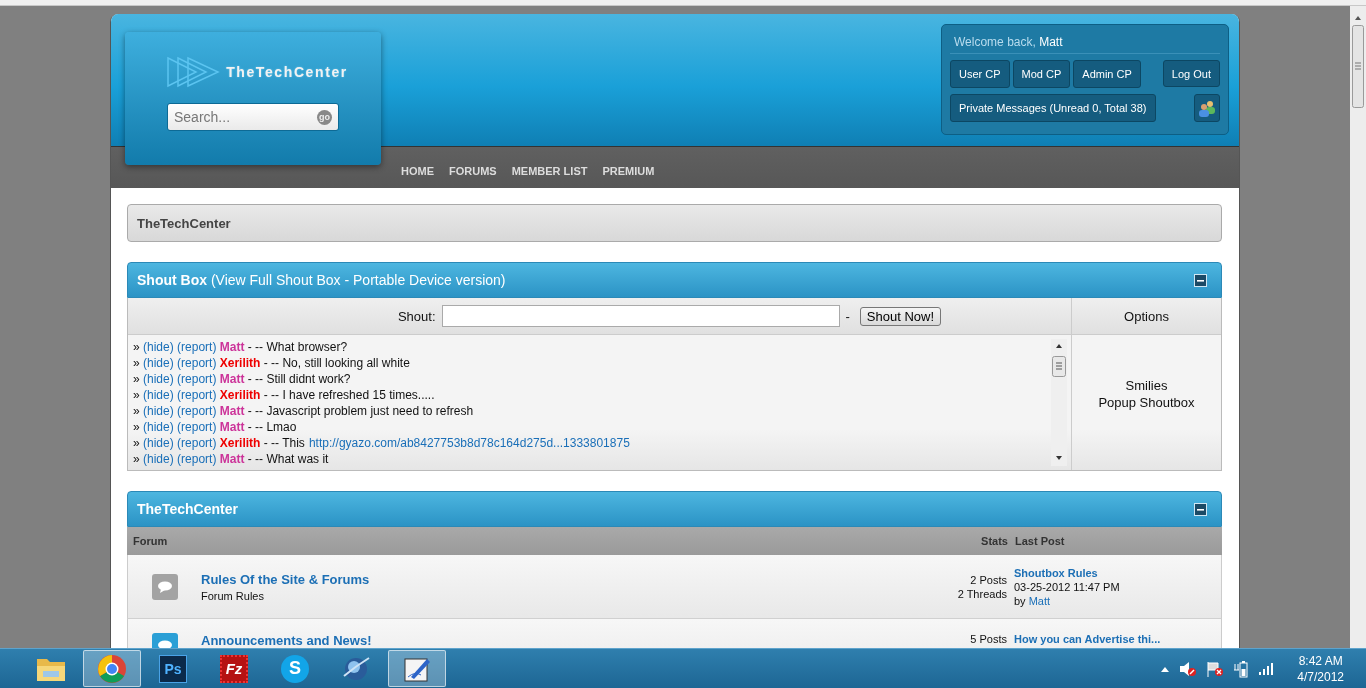  Describe the element at coordinates (184, 223) in the screenshot. I see `breadcrumb-link: TheTechCenter` at that location.